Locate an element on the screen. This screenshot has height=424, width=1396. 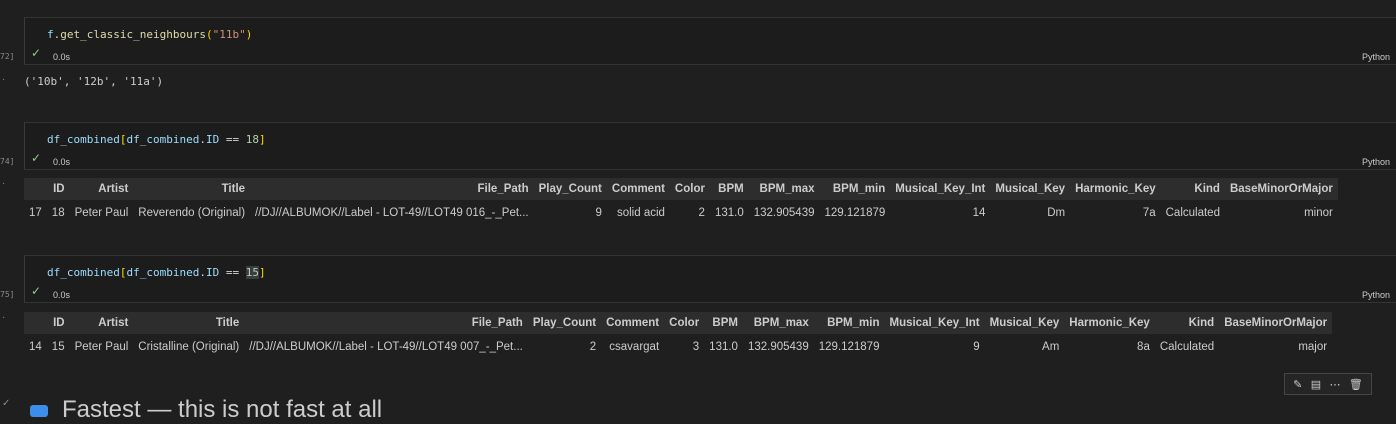
exec-count-1: 72] is located at coordinates (7, 56).